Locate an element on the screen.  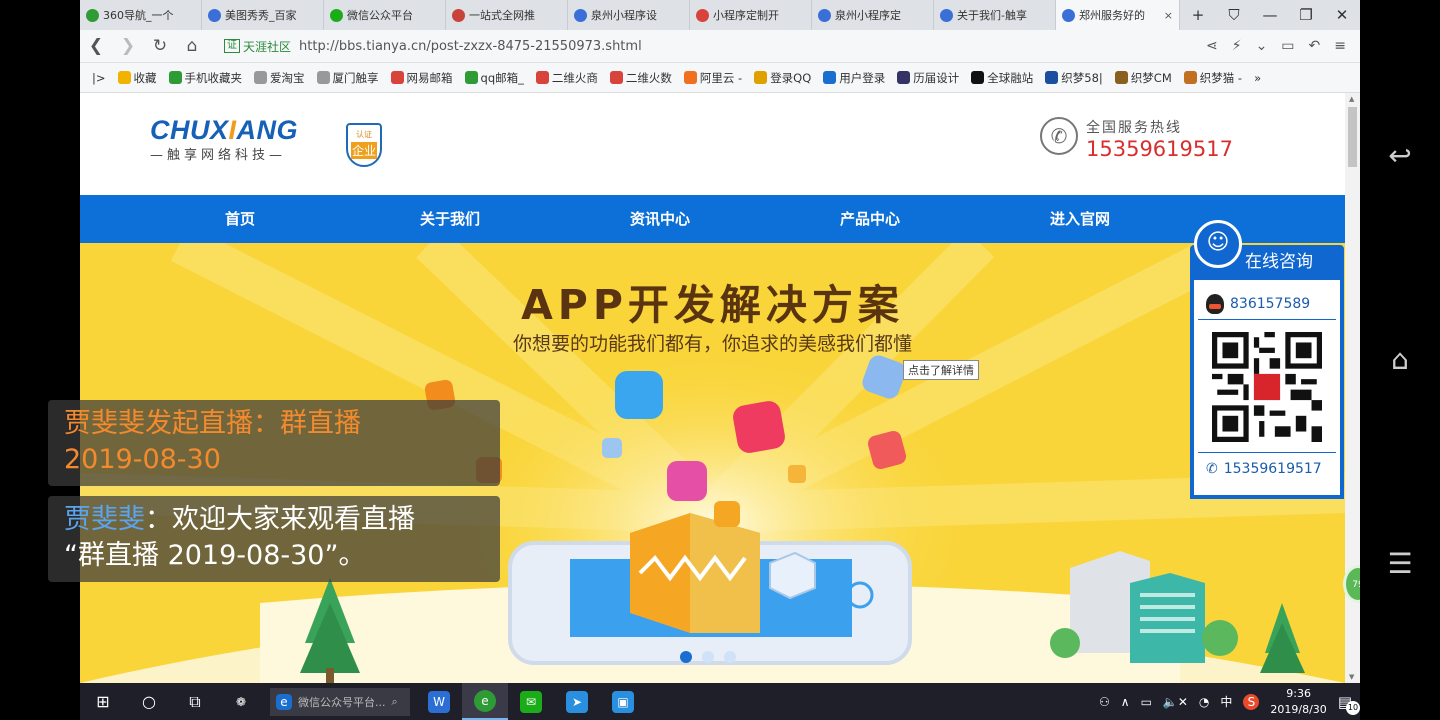
tab-4: 泉州小程序设 is located at coordinates (629, 15).